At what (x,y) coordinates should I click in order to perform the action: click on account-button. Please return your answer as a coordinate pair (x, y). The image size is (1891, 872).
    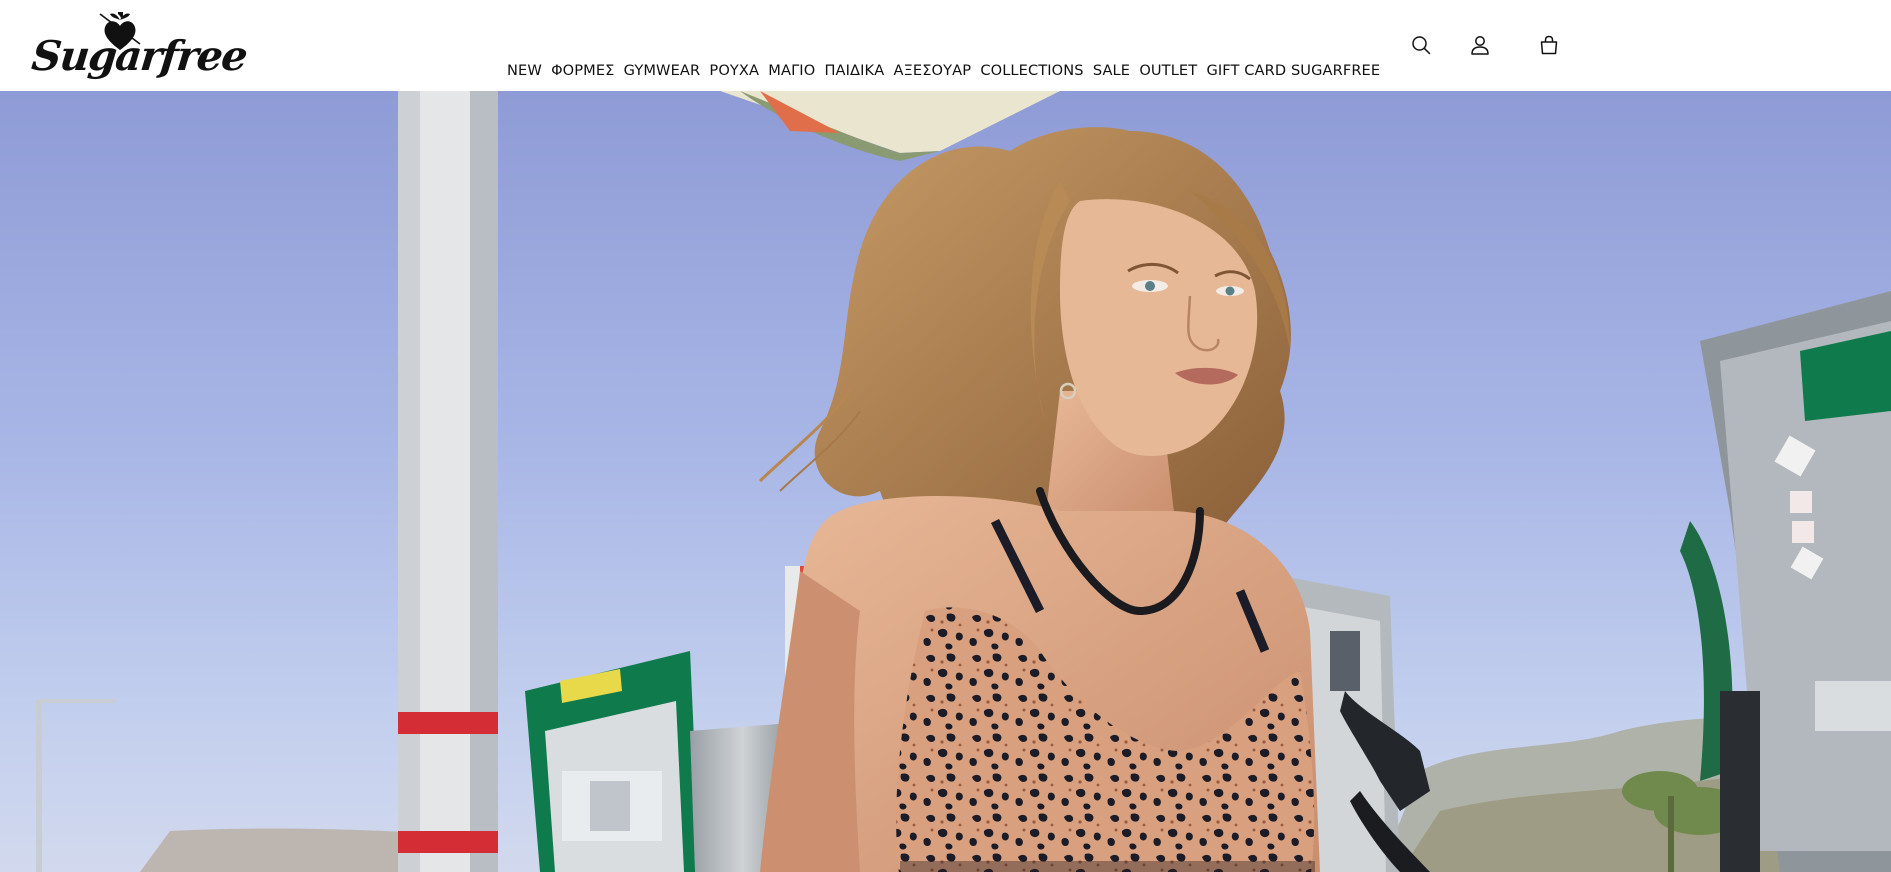
    Looking at the image, I should click on (1480, 45).